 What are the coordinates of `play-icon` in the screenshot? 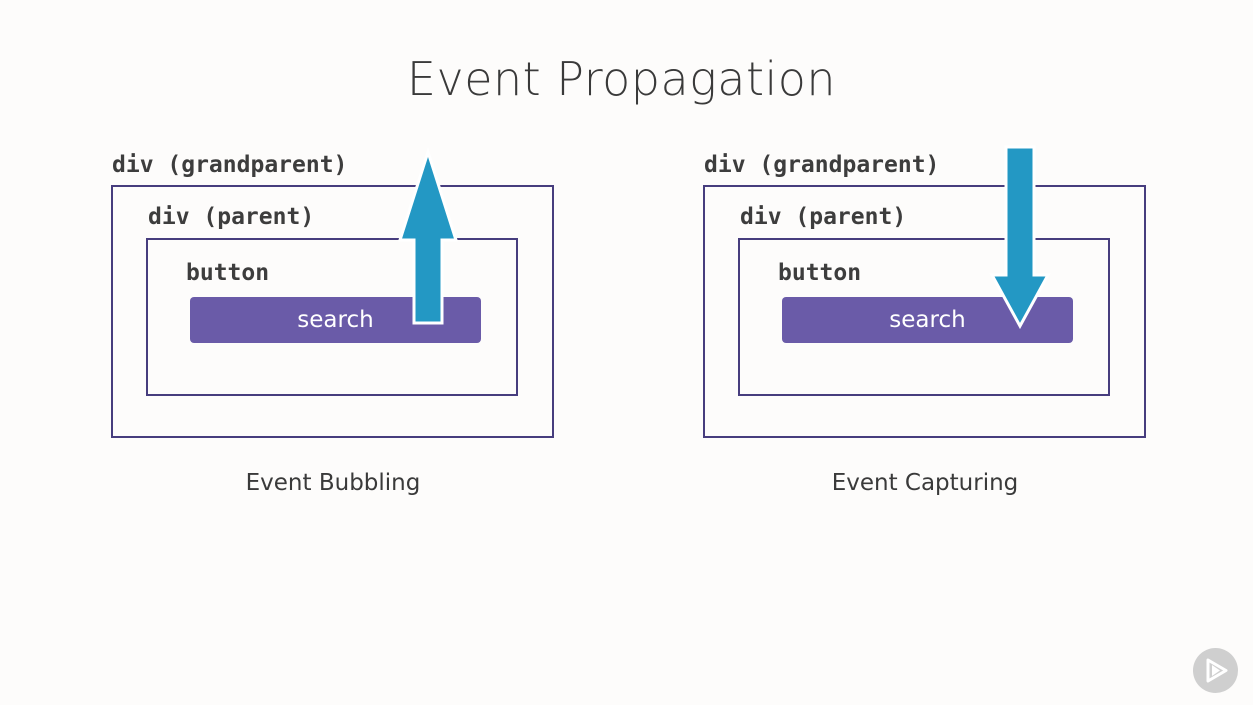 It's located at (1215, 670).